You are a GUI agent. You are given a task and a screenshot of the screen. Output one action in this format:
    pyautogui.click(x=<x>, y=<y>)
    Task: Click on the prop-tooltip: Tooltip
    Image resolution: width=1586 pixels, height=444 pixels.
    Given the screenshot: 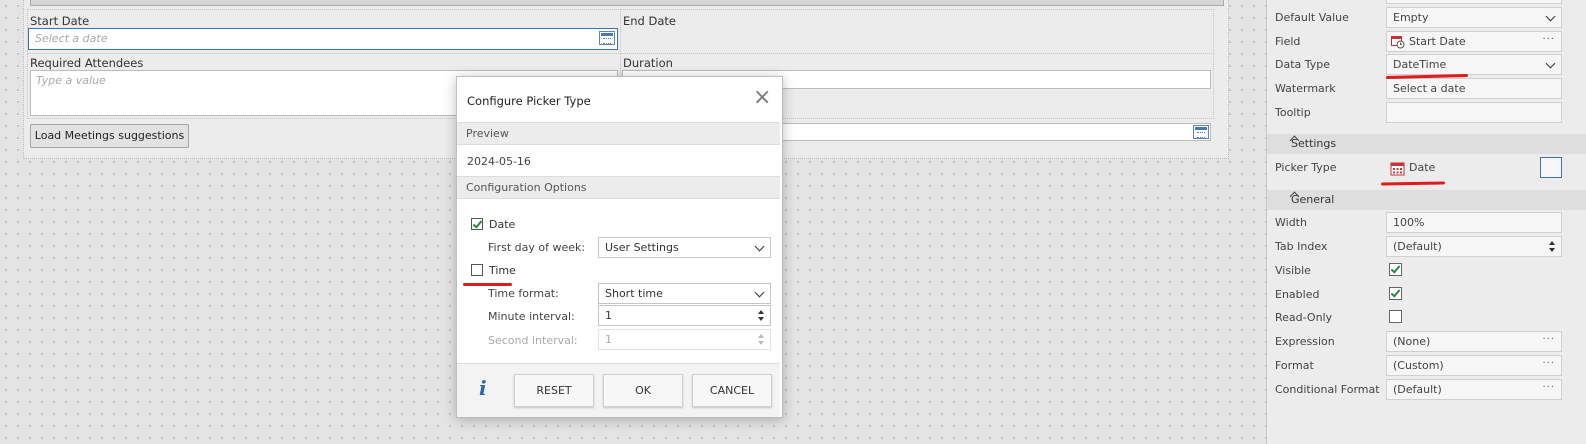 What is the action you would take?
    pyautogui.click(x=1426, y=113)
    